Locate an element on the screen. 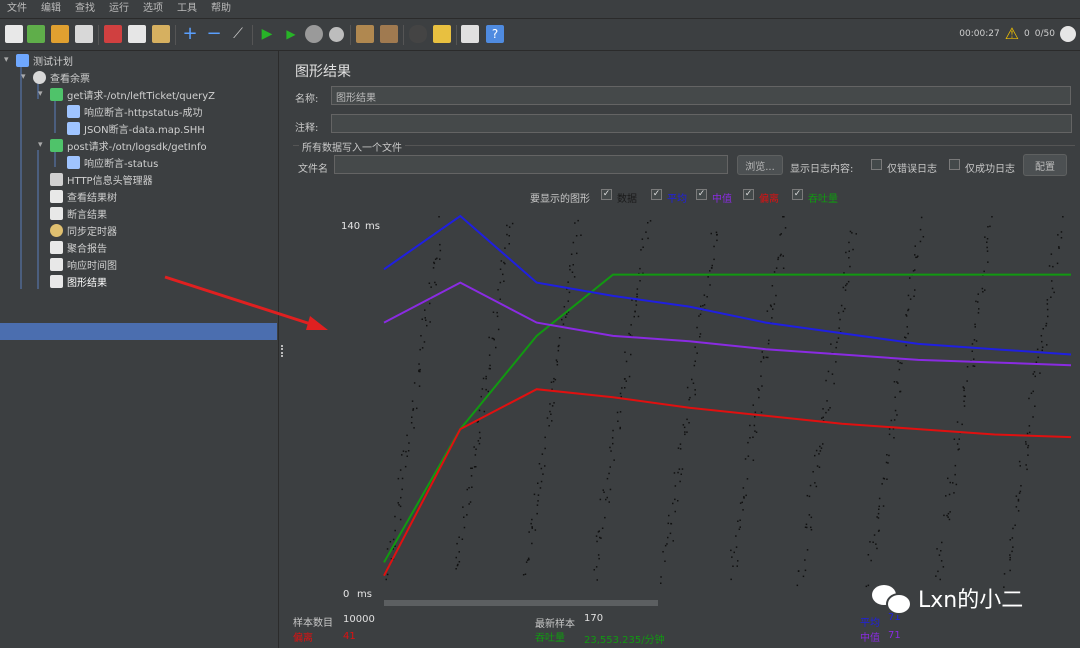 This screenshot has height=648, width=1080. tree-node: 响应断言-status is located at coordinates (112, 162).